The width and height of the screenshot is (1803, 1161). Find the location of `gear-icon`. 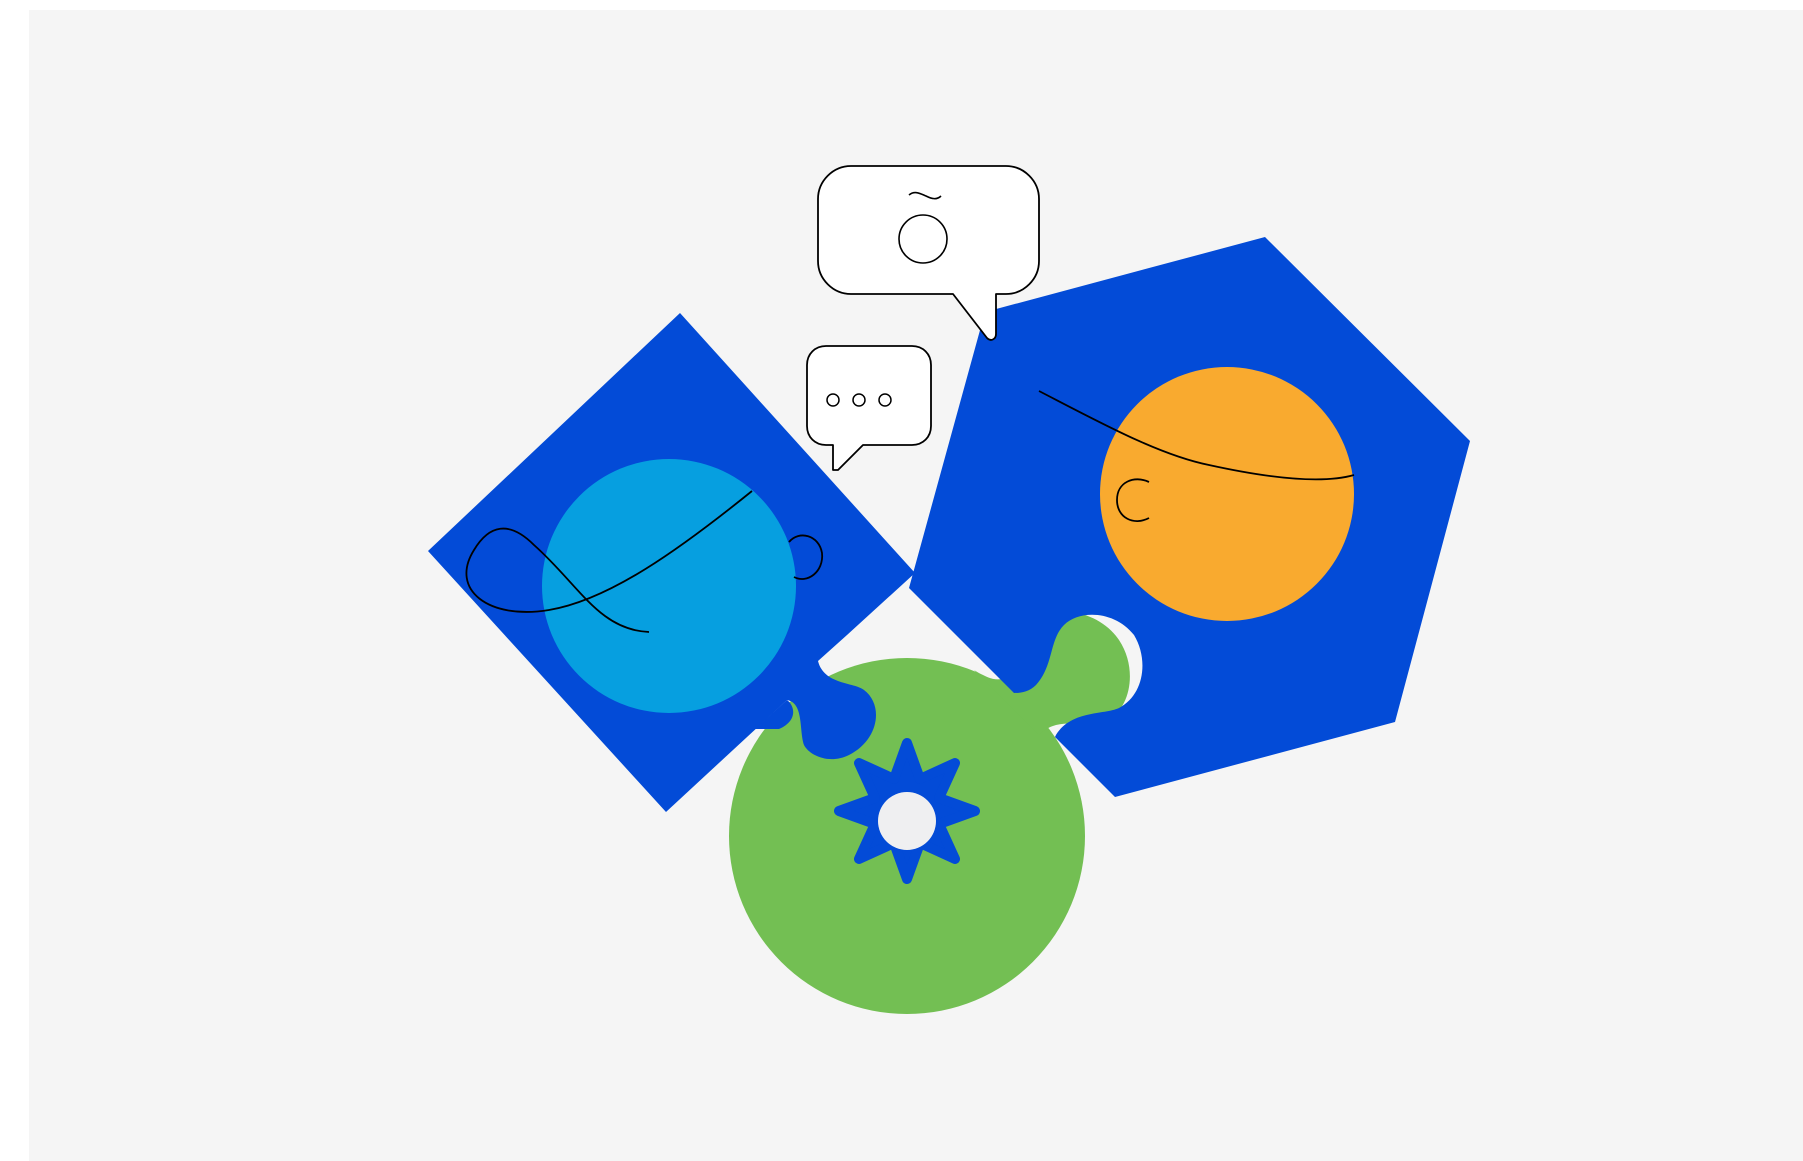

gear-icon is located at coordinates (907, 811).